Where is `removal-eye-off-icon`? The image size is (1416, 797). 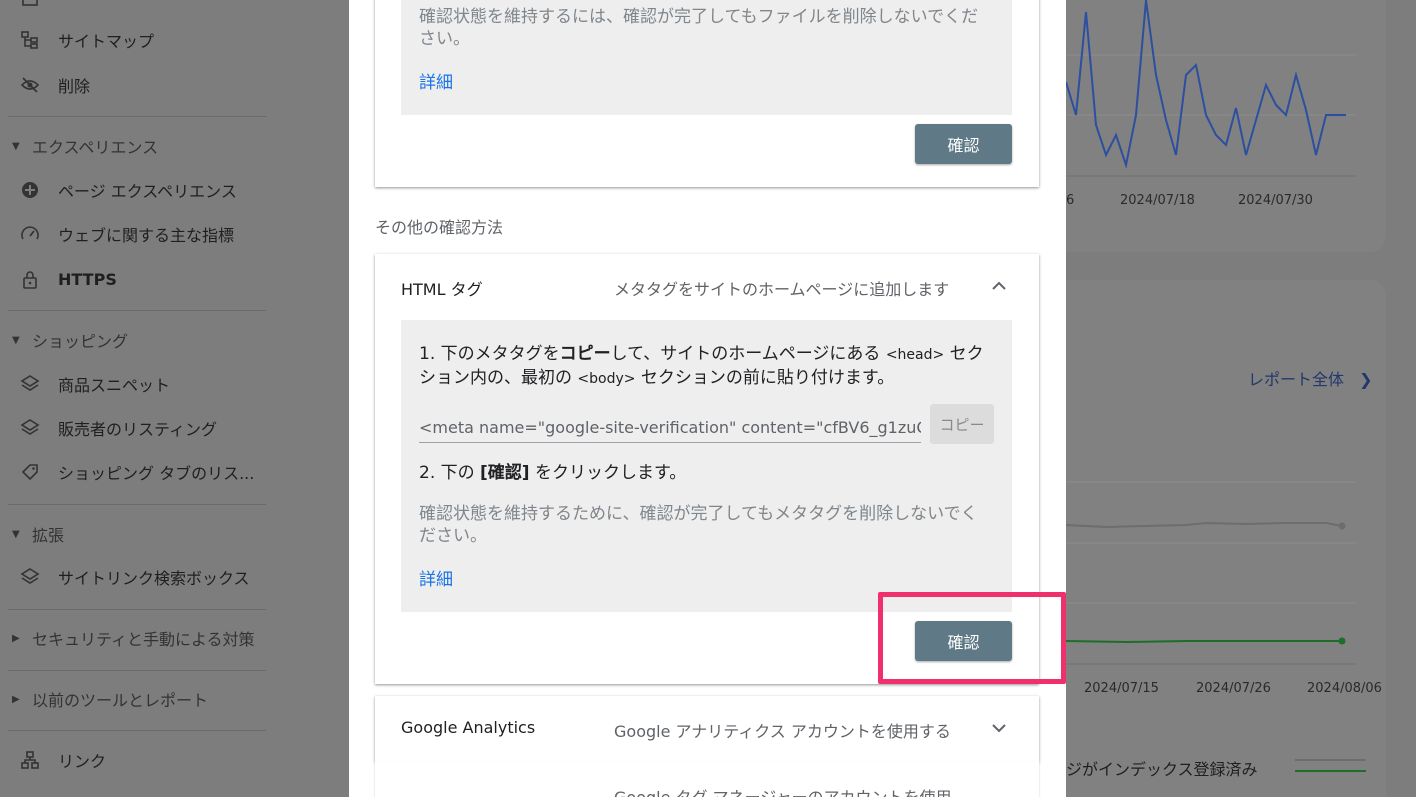
removal-eye-off-icon is located at coordinates (30, 85).